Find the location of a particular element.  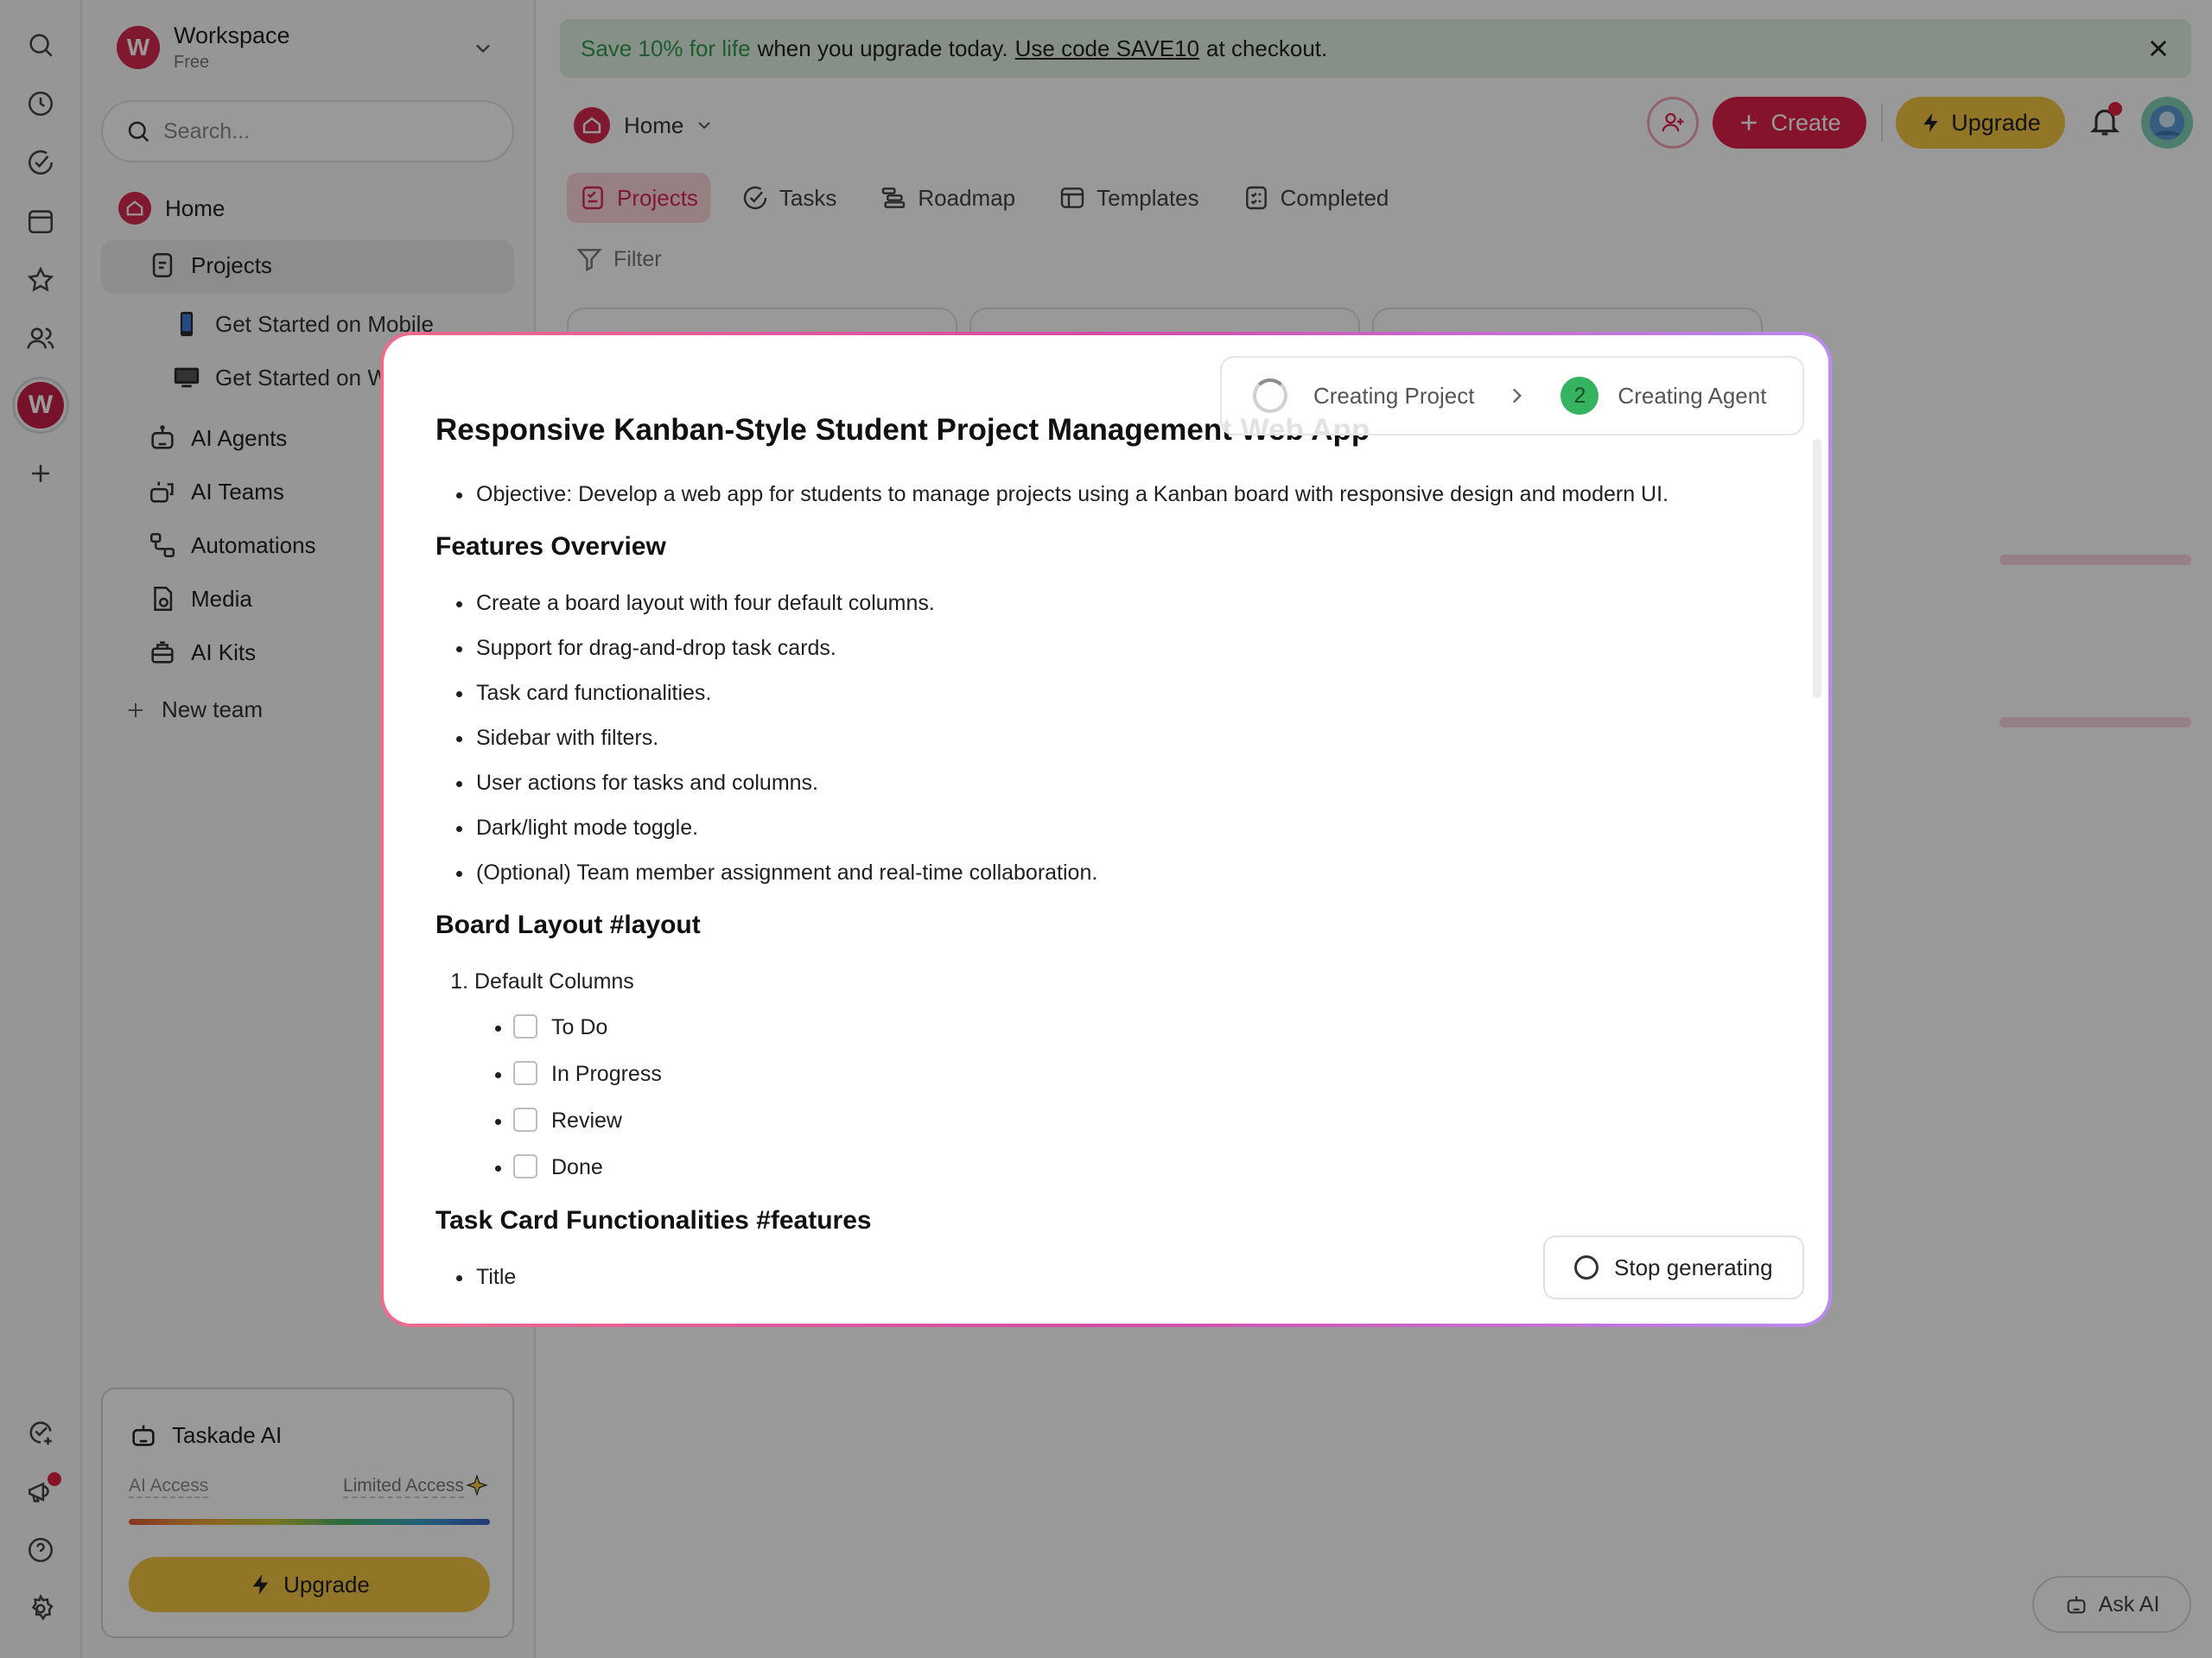

stop-generating-button: Stop generating is located at coordinates (1673, 1267).